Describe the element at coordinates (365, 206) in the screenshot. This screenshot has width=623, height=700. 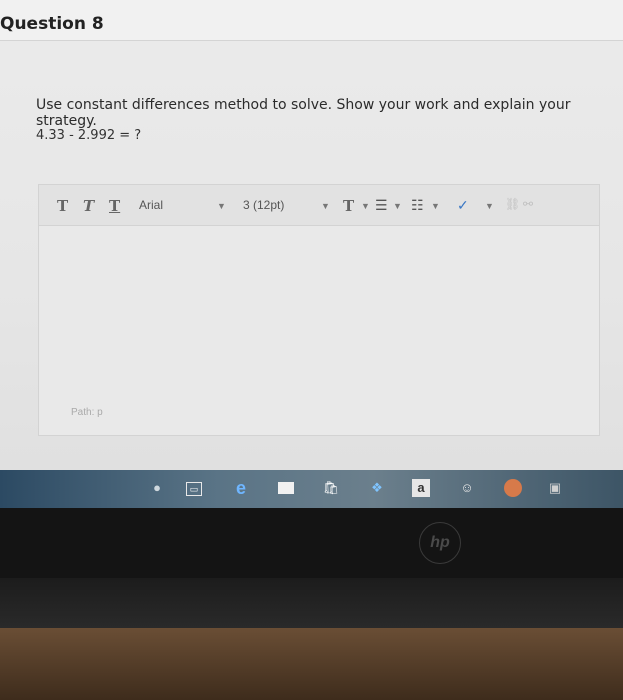
I see `text-color-chevron-down-icon: ▼` at that location.